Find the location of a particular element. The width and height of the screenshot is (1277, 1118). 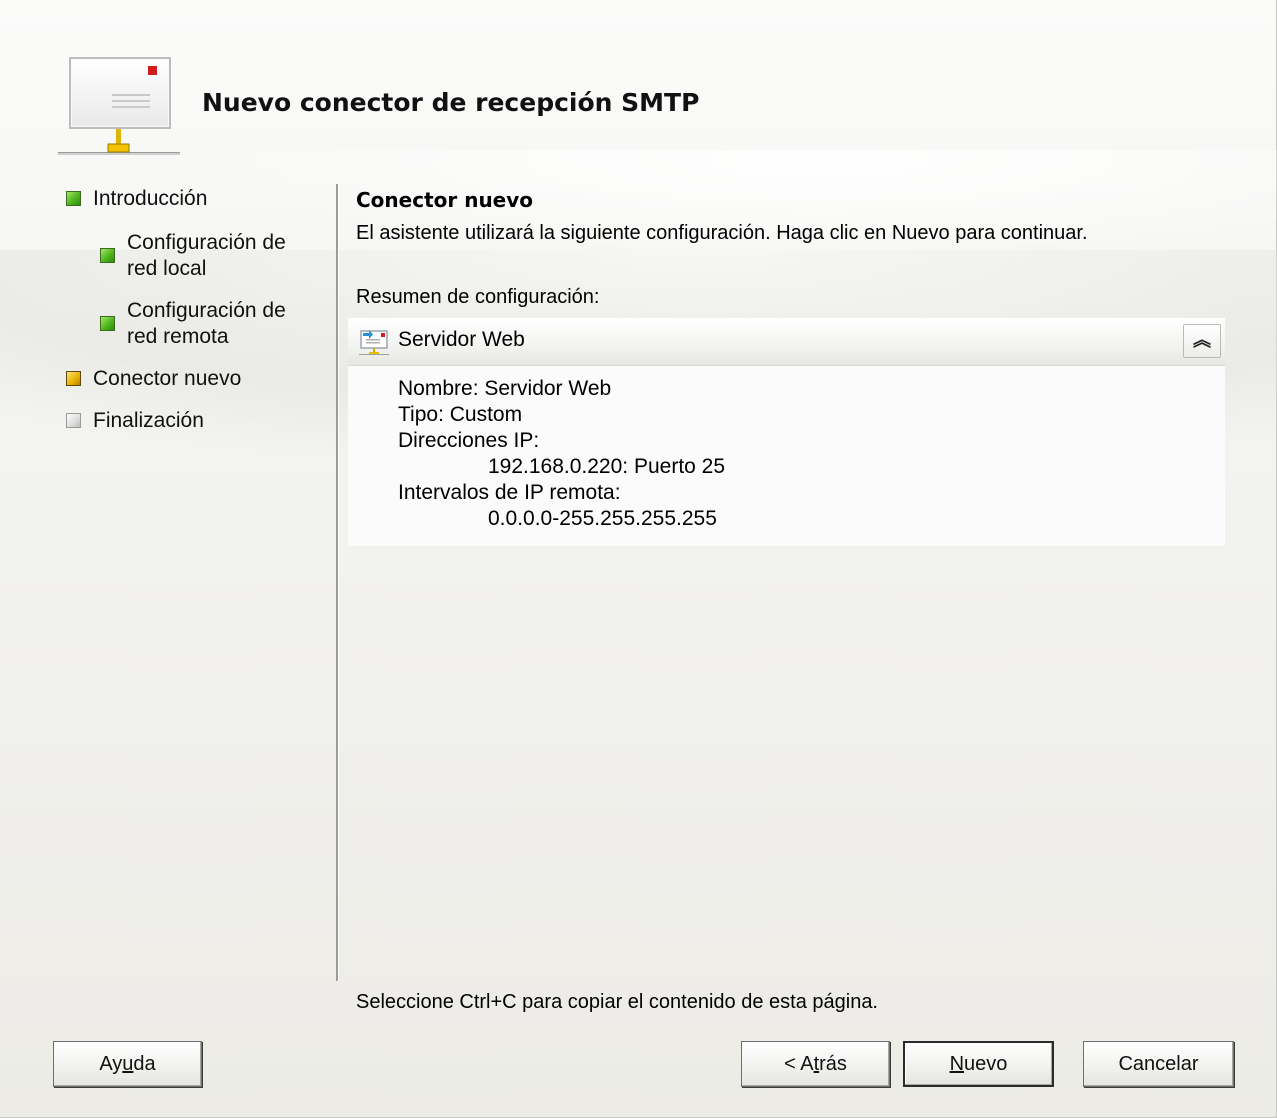

summary-panel-title: Servidor Web is located at coordinates (461, 339).